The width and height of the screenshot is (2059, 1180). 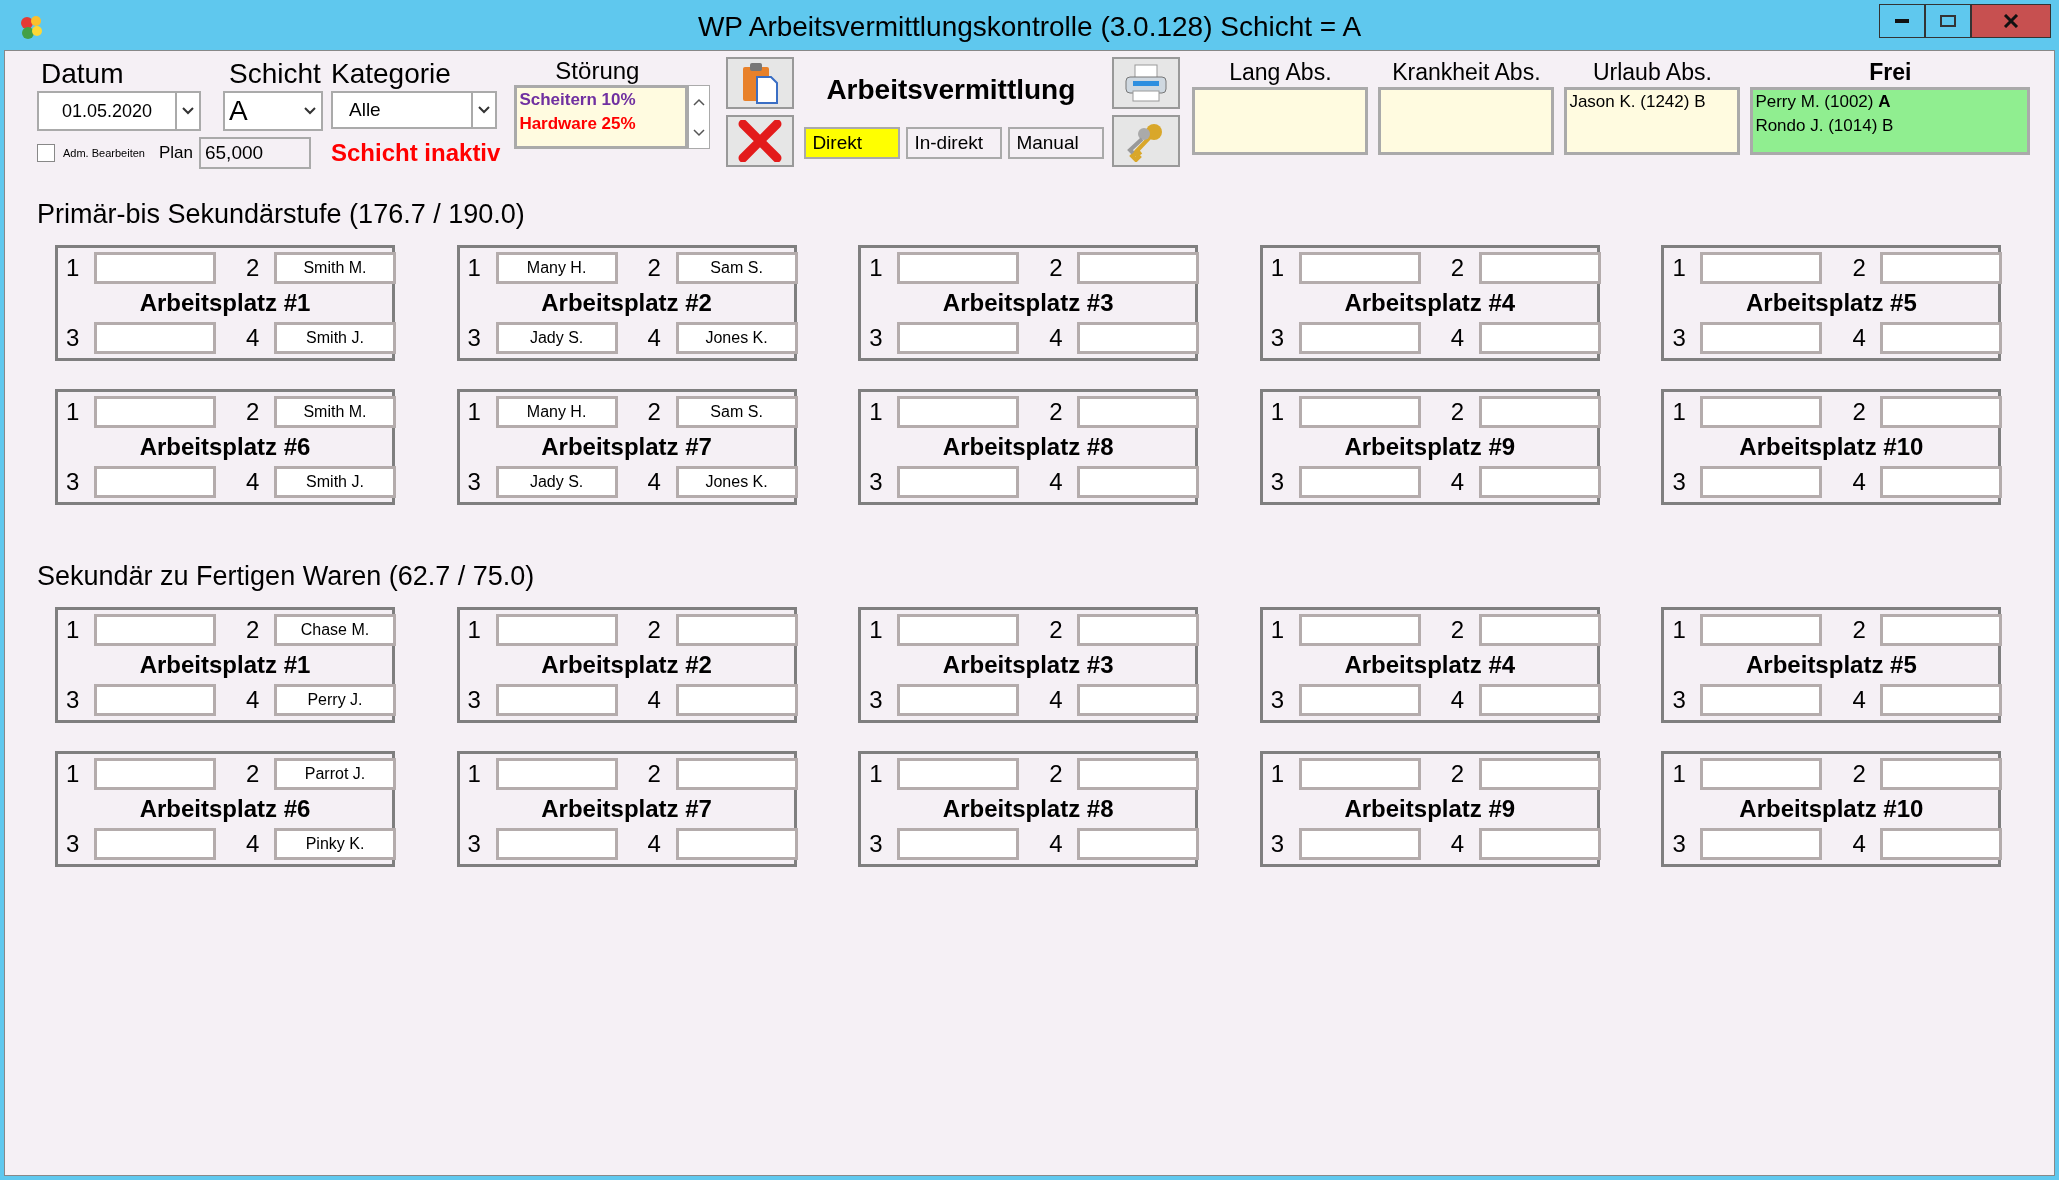 What do you see at coordinates (1146, 83) in the screenshot?
I see `print-button` at bounding box center [1146, 83].